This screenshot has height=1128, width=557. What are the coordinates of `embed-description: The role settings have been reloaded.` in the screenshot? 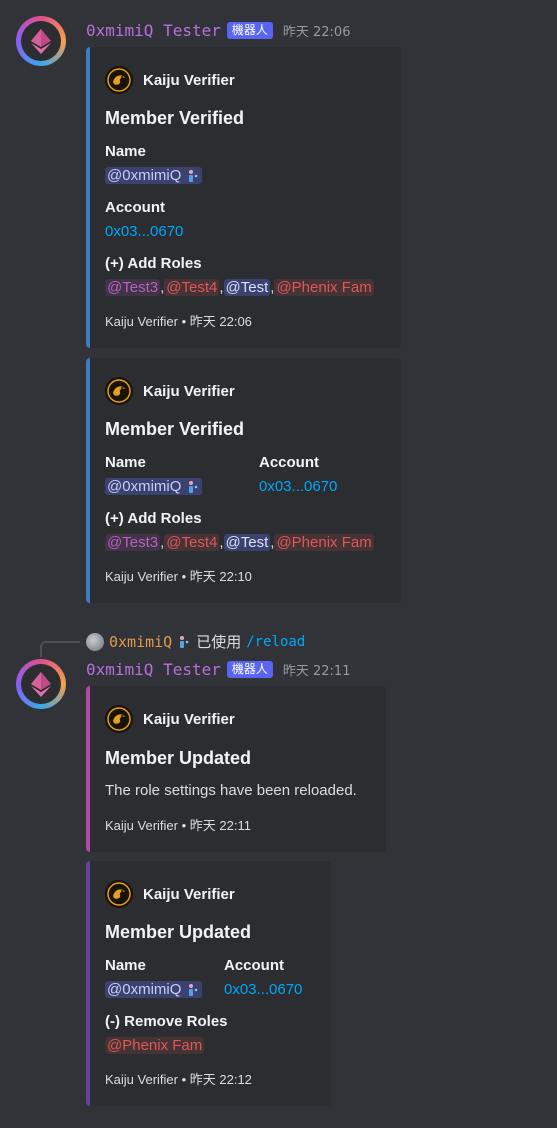 It's located at (231, 790).